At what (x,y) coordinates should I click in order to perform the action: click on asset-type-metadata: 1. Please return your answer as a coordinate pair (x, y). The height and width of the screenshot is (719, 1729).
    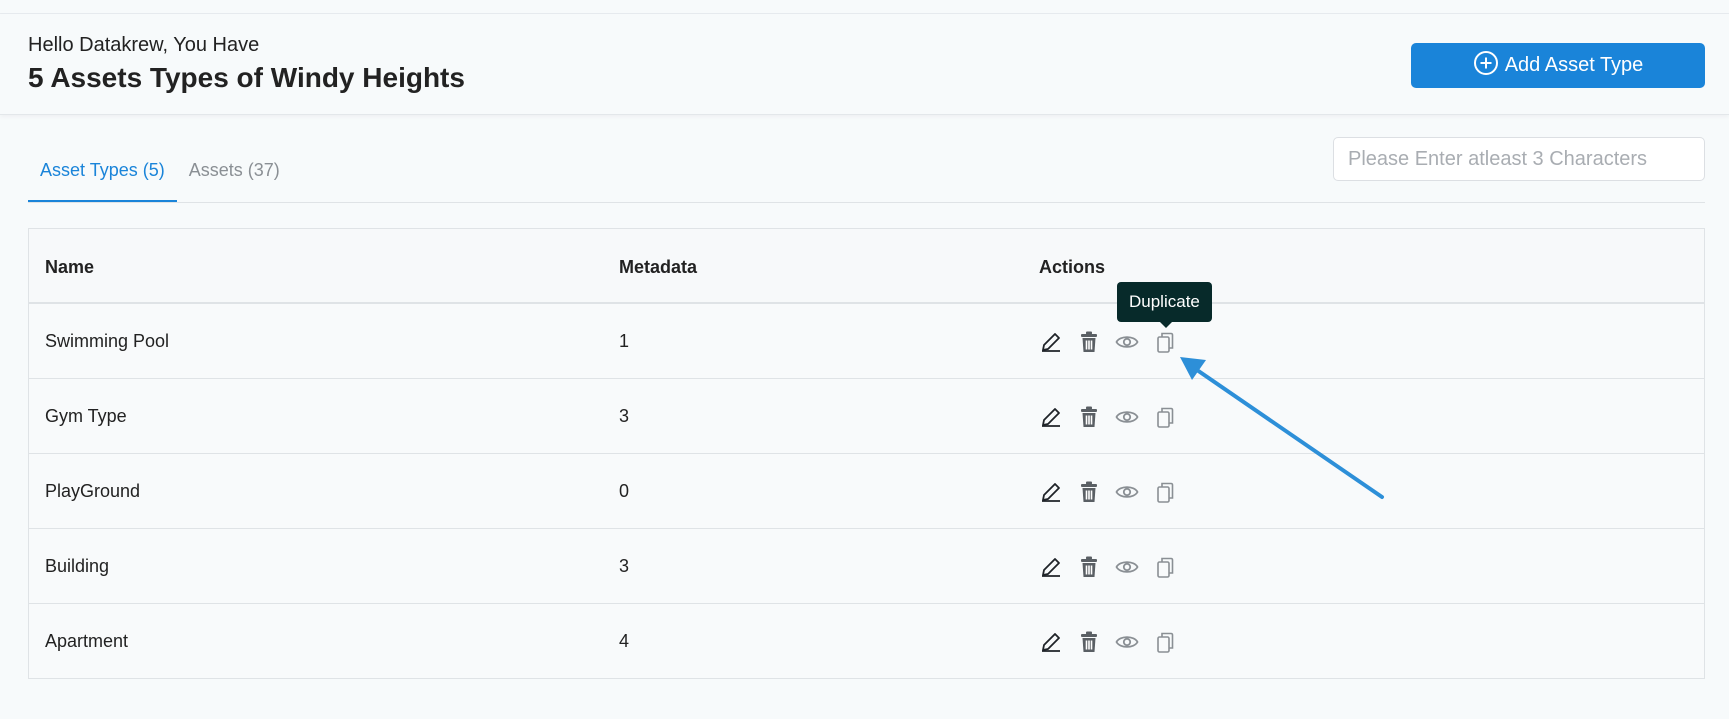
    Looking at the image, I should click on (624, 341).